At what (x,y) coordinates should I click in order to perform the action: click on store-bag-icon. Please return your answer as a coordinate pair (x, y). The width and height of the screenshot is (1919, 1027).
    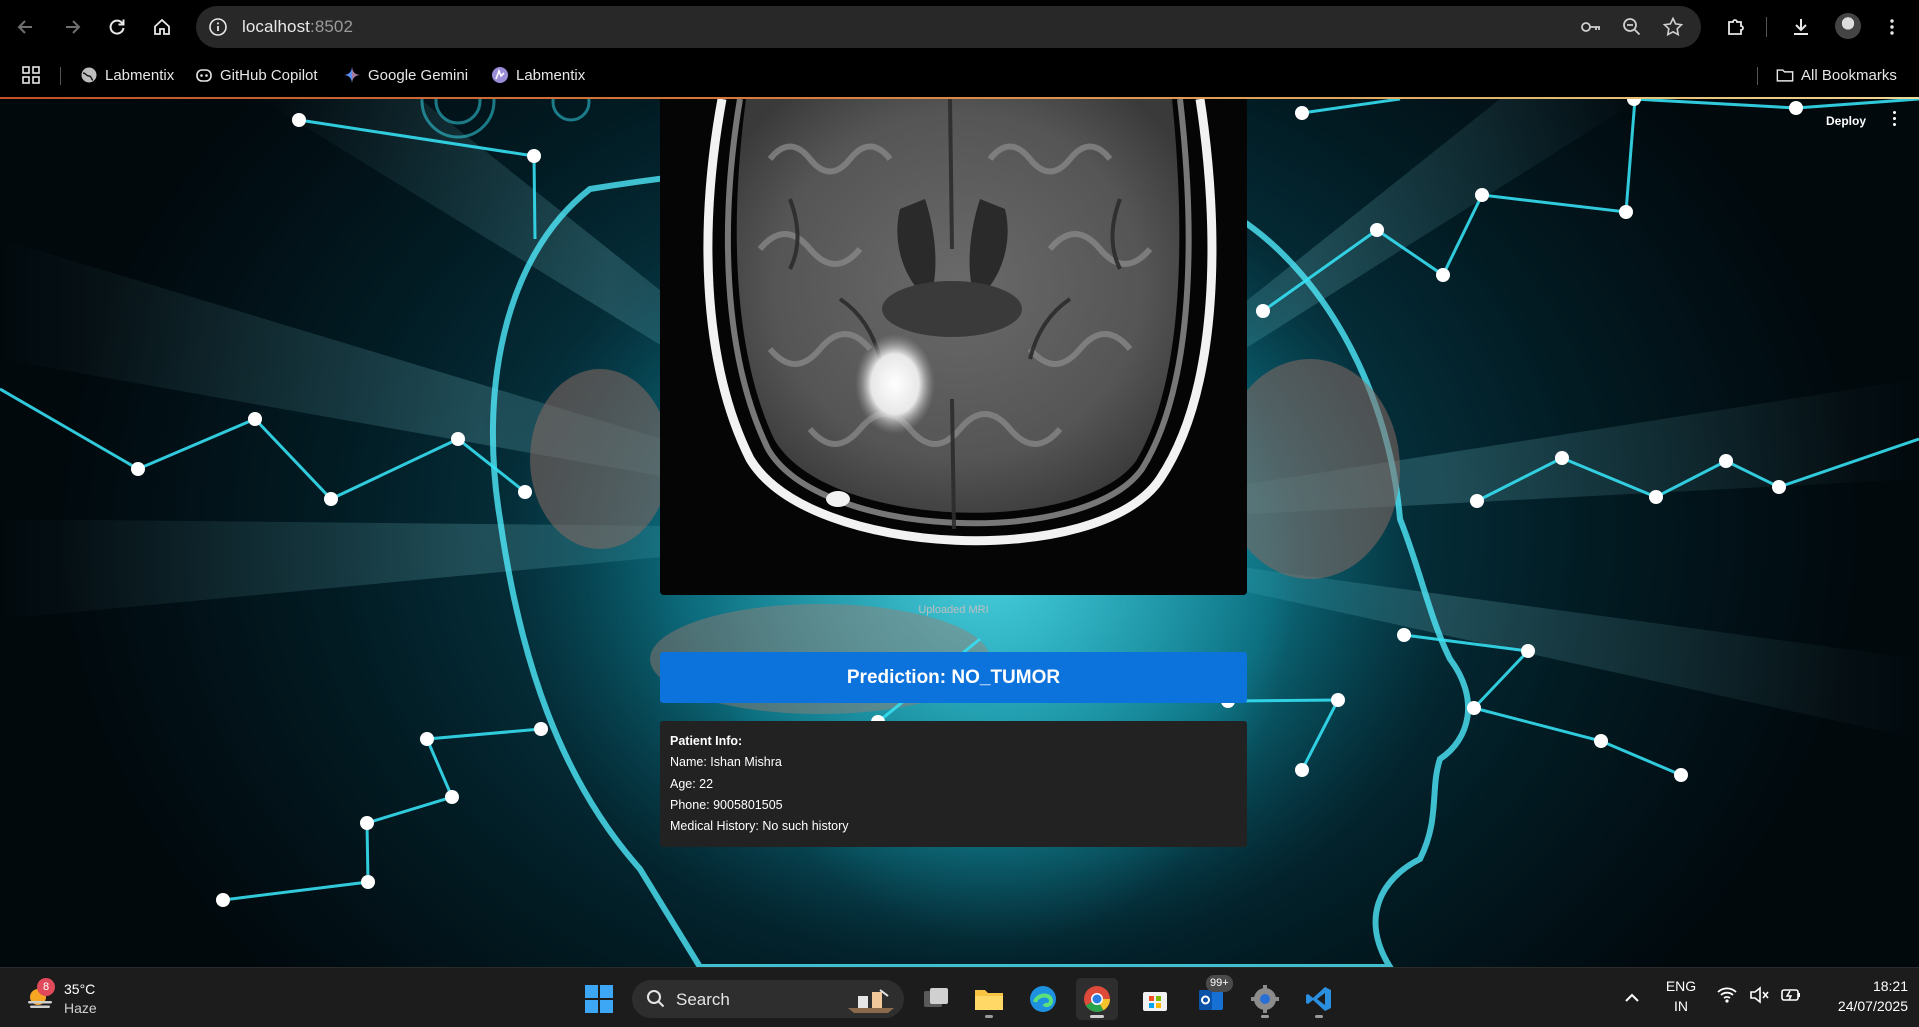
    Looking at the image, I should click on (1155, 1001).